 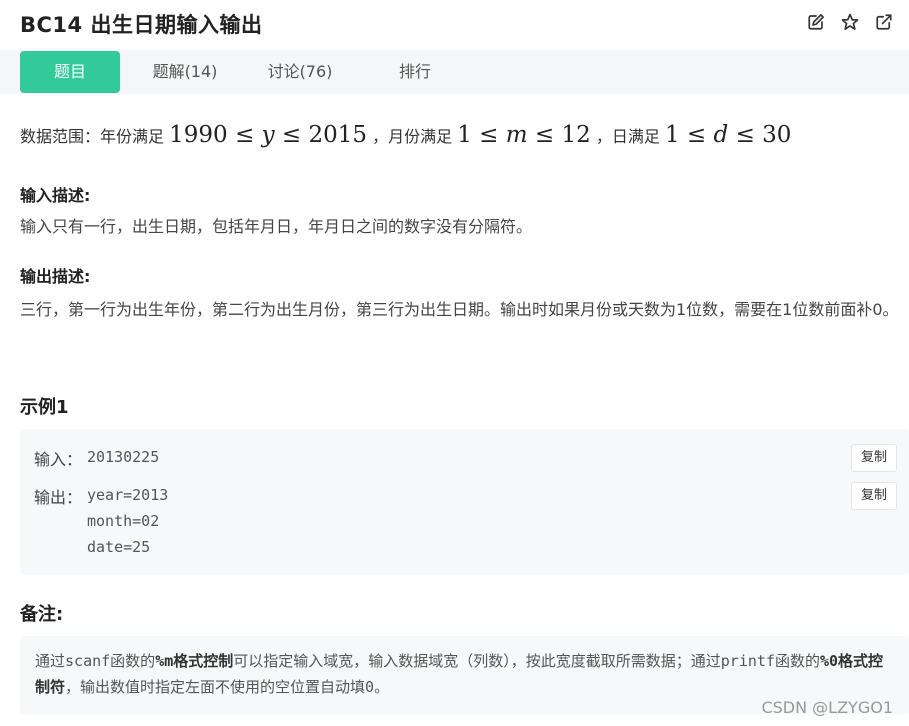 What do you see at coordinates (415, 72) in the screenshot?
I see `tab-ranking: 排行` at bounding box center [415, 72].